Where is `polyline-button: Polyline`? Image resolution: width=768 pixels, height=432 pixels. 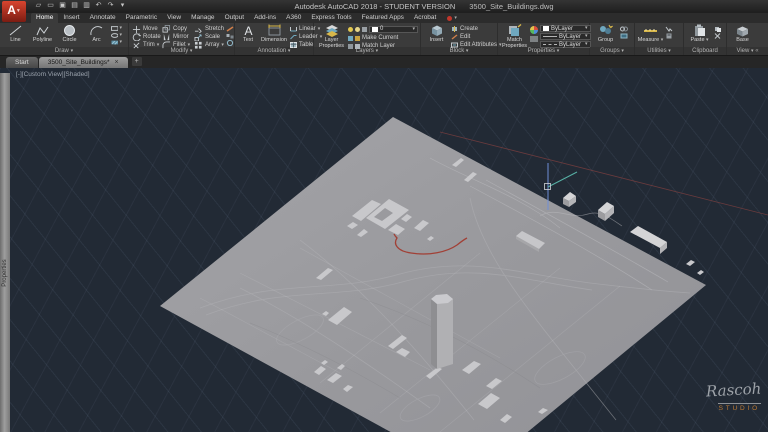 polyline-button: Polyline is located at coordinates (42, 34).